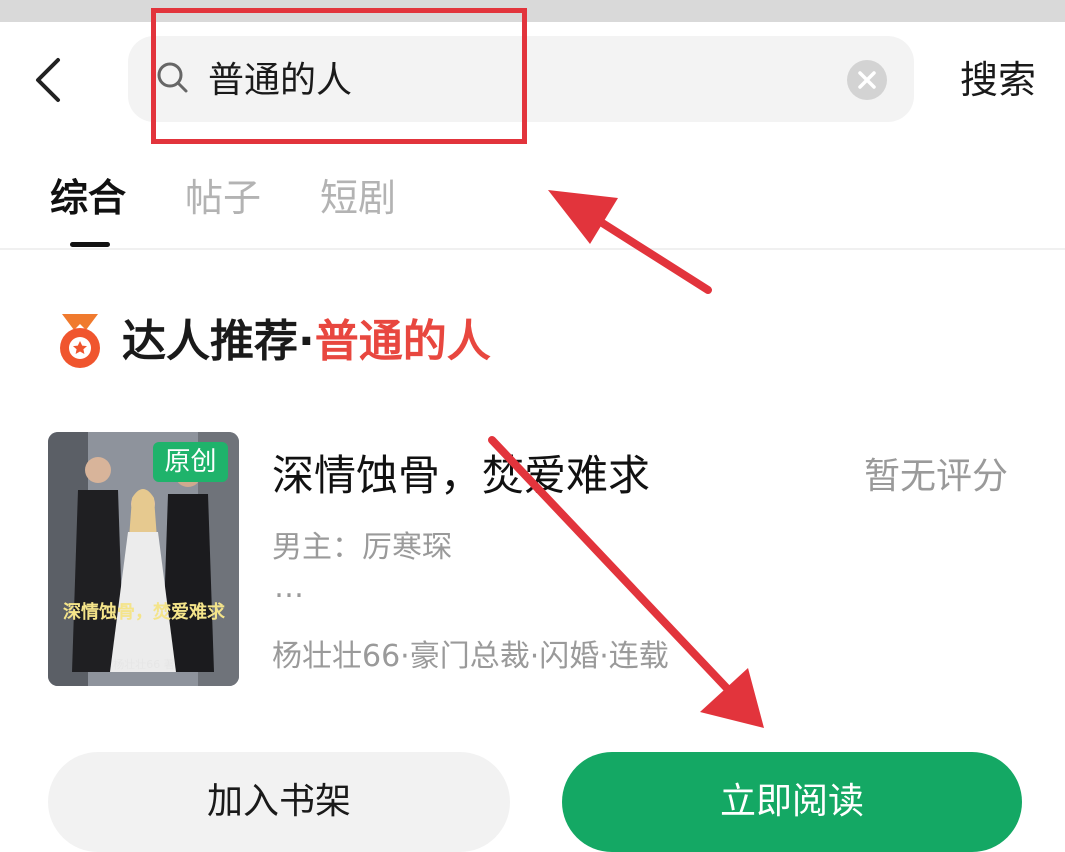  I want to click on active-tab-indicator, so click(90, 244).